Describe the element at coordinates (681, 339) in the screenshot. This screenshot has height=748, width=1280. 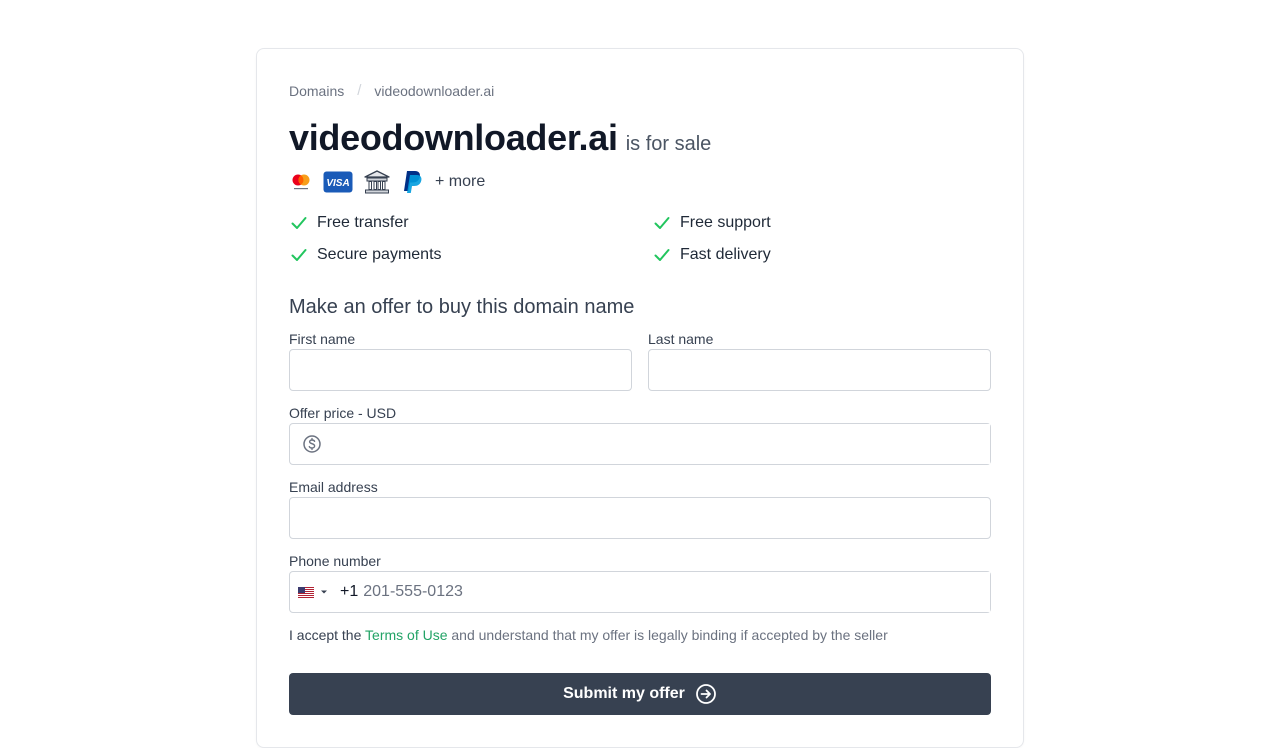
I see `last-name-label: Last name` at that location.